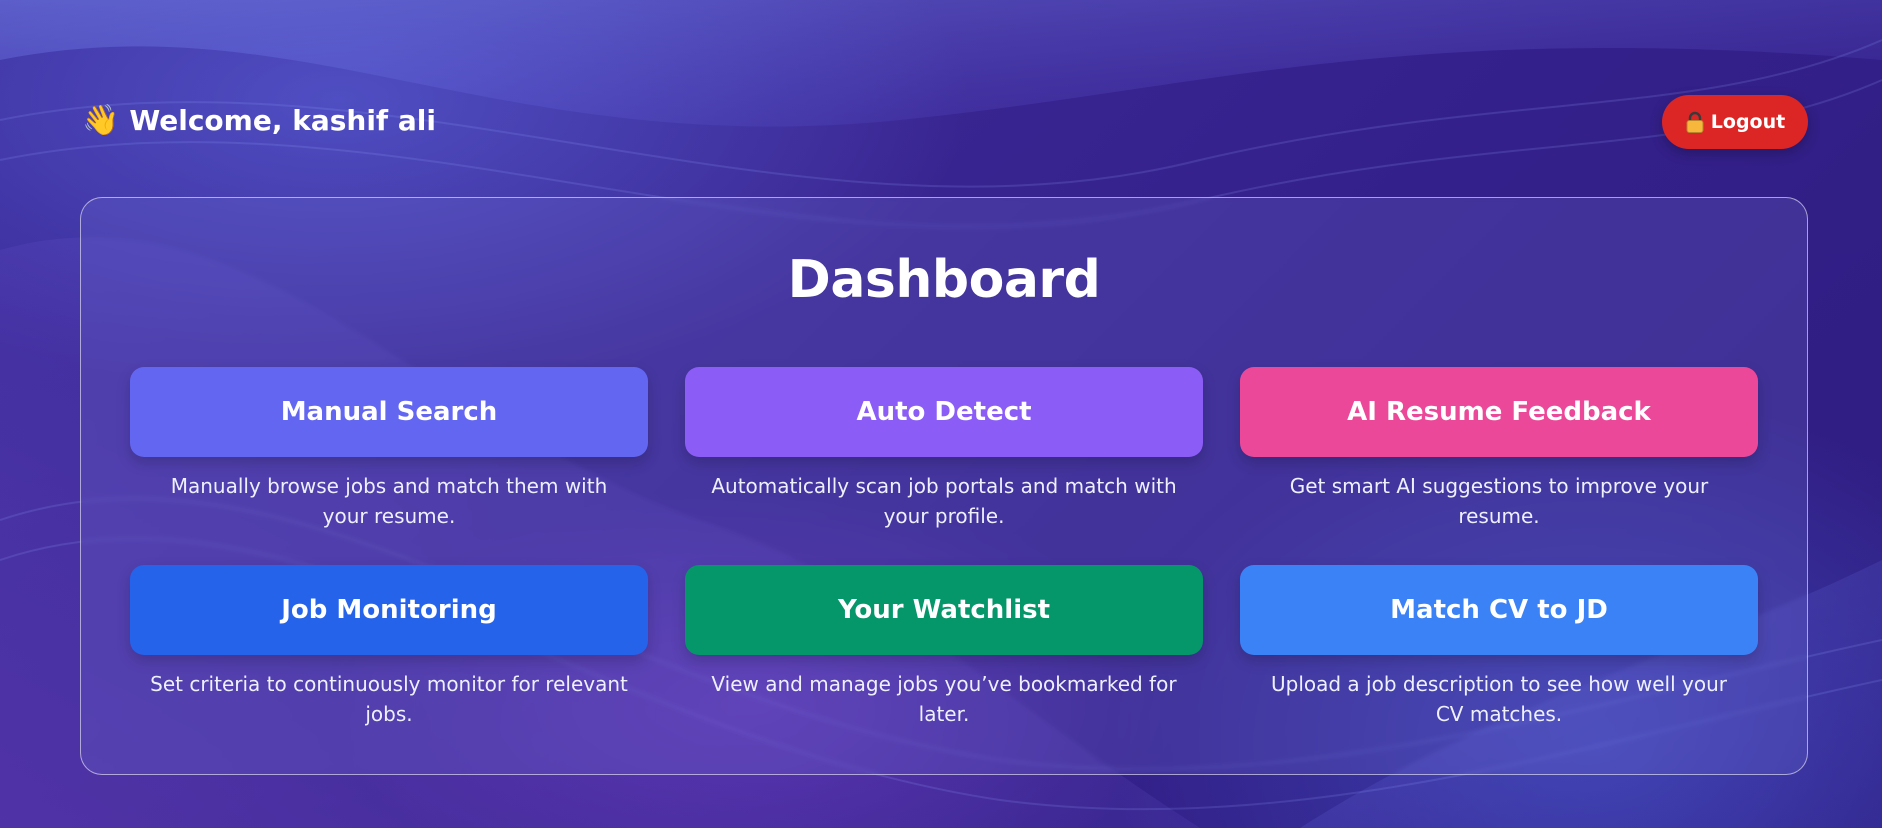  I want to click on lock-icon, so click(1695, 122).